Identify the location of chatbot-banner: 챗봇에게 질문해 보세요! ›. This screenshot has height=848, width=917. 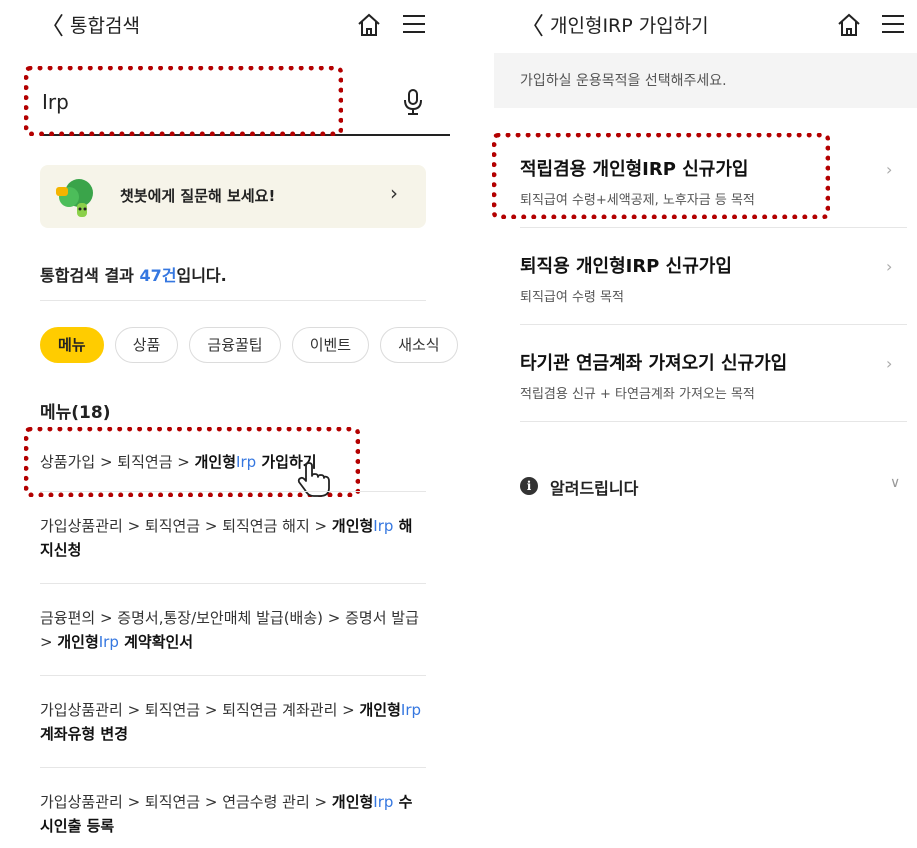
(233, 196).